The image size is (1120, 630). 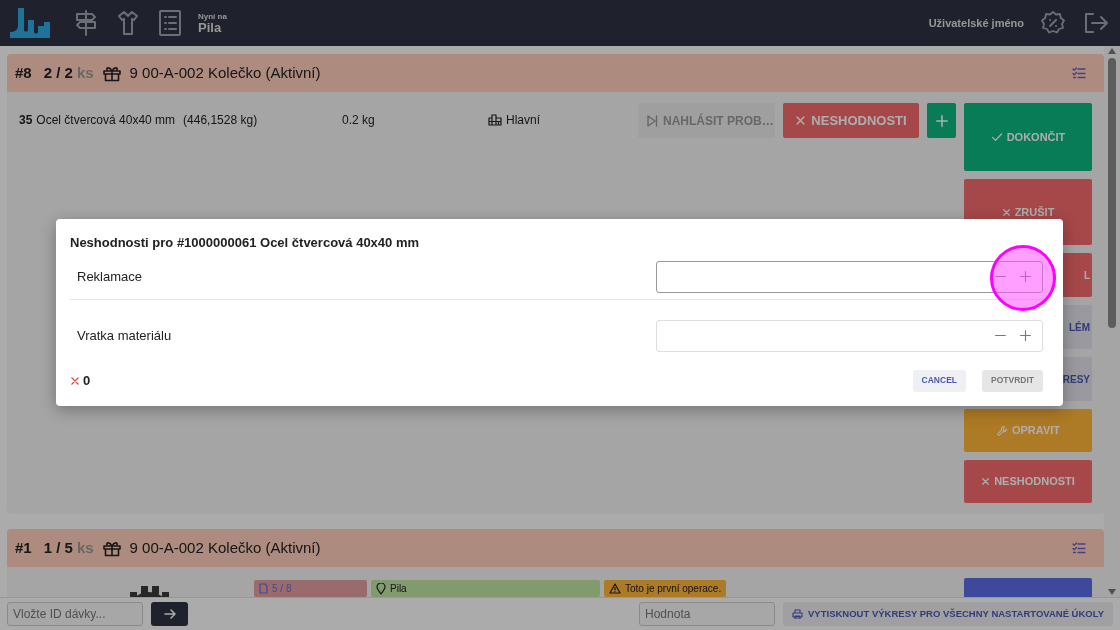 I want to click on material-quantity: 35, so click(x=26, y=120).